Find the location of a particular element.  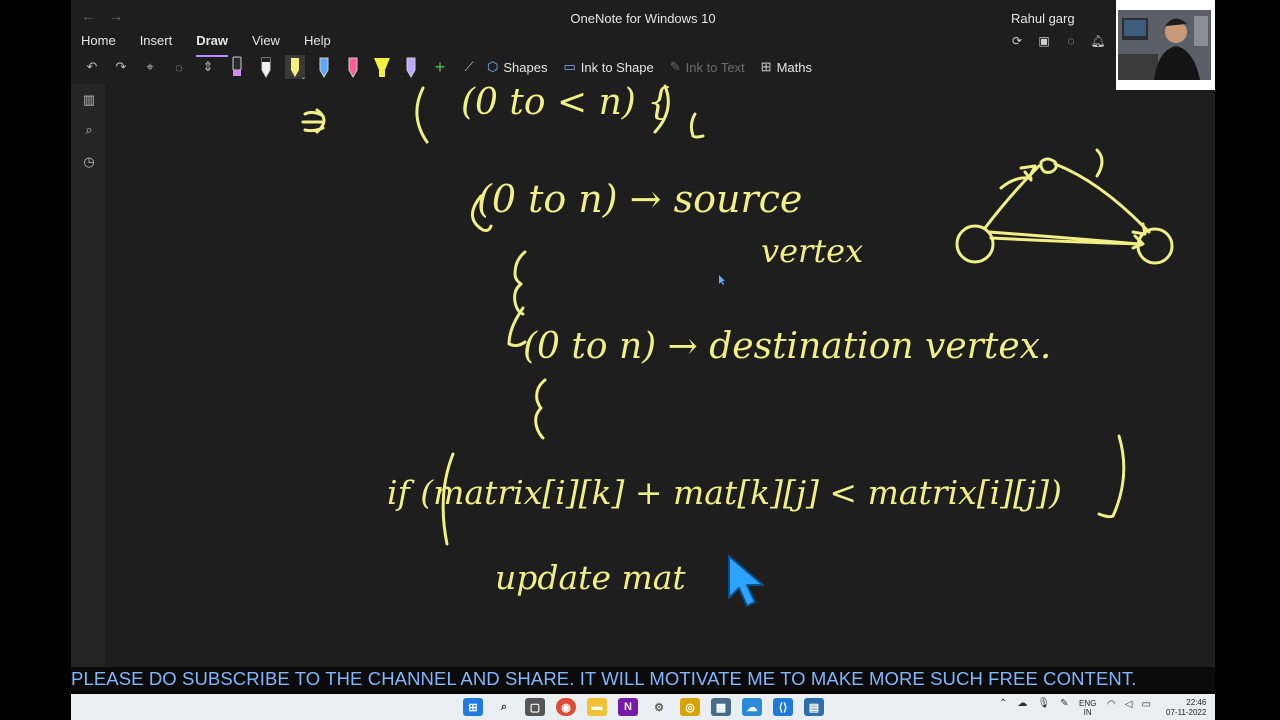

small-pointer-icon is located at coordinates (722, 280).